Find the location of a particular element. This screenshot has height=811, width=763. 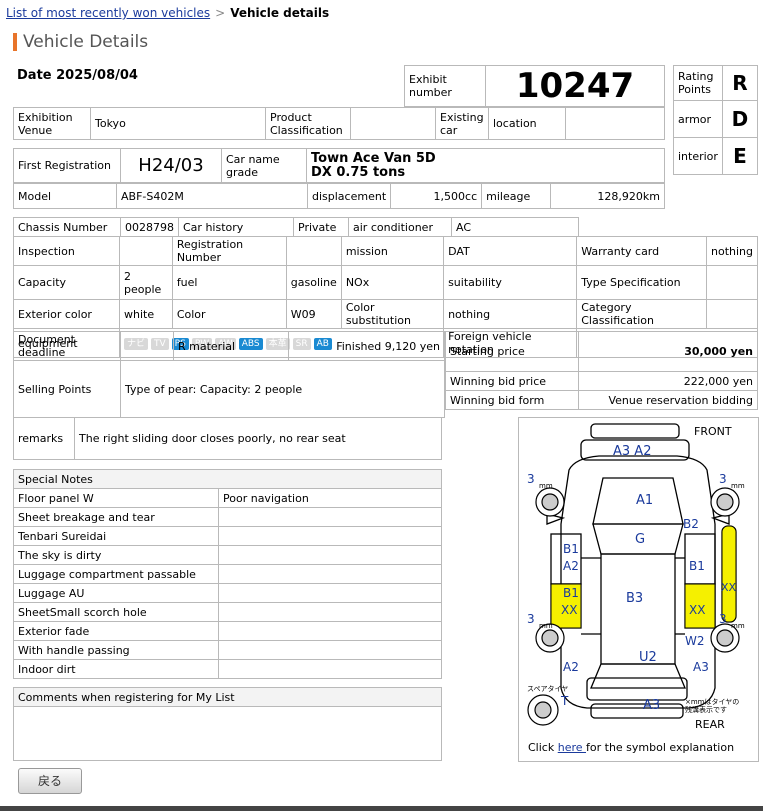

registration-number-label: Registration Number is located at coordinates (229, 251).